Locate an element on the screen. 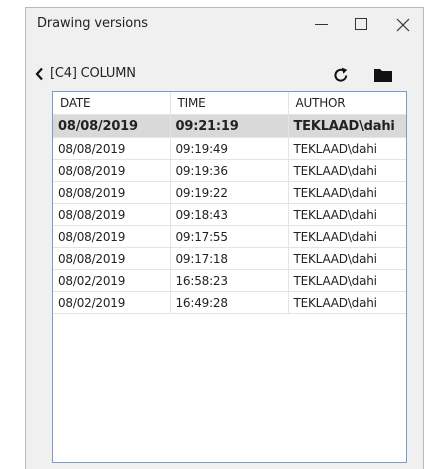  table-row: 08/08/2019 09:18:43 TEKLAAD\dahi is located at coordinates (229, 214).